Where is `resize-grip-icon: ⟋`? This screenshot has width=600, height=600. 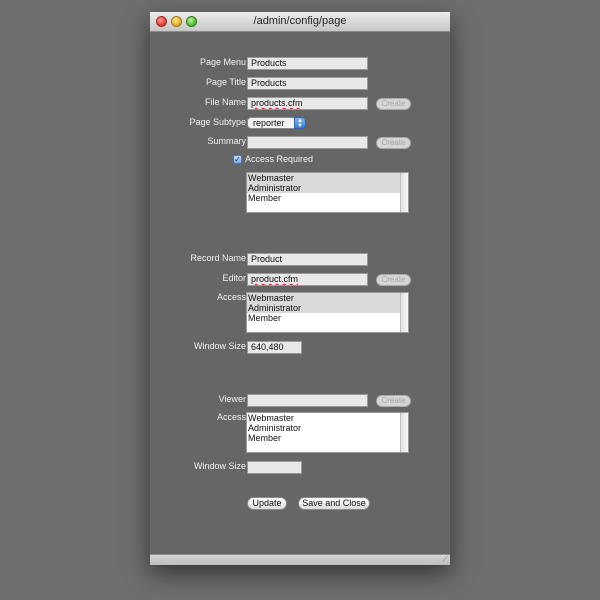 resize-grip-icon: ⟋ is located at coordinates (445, 560).